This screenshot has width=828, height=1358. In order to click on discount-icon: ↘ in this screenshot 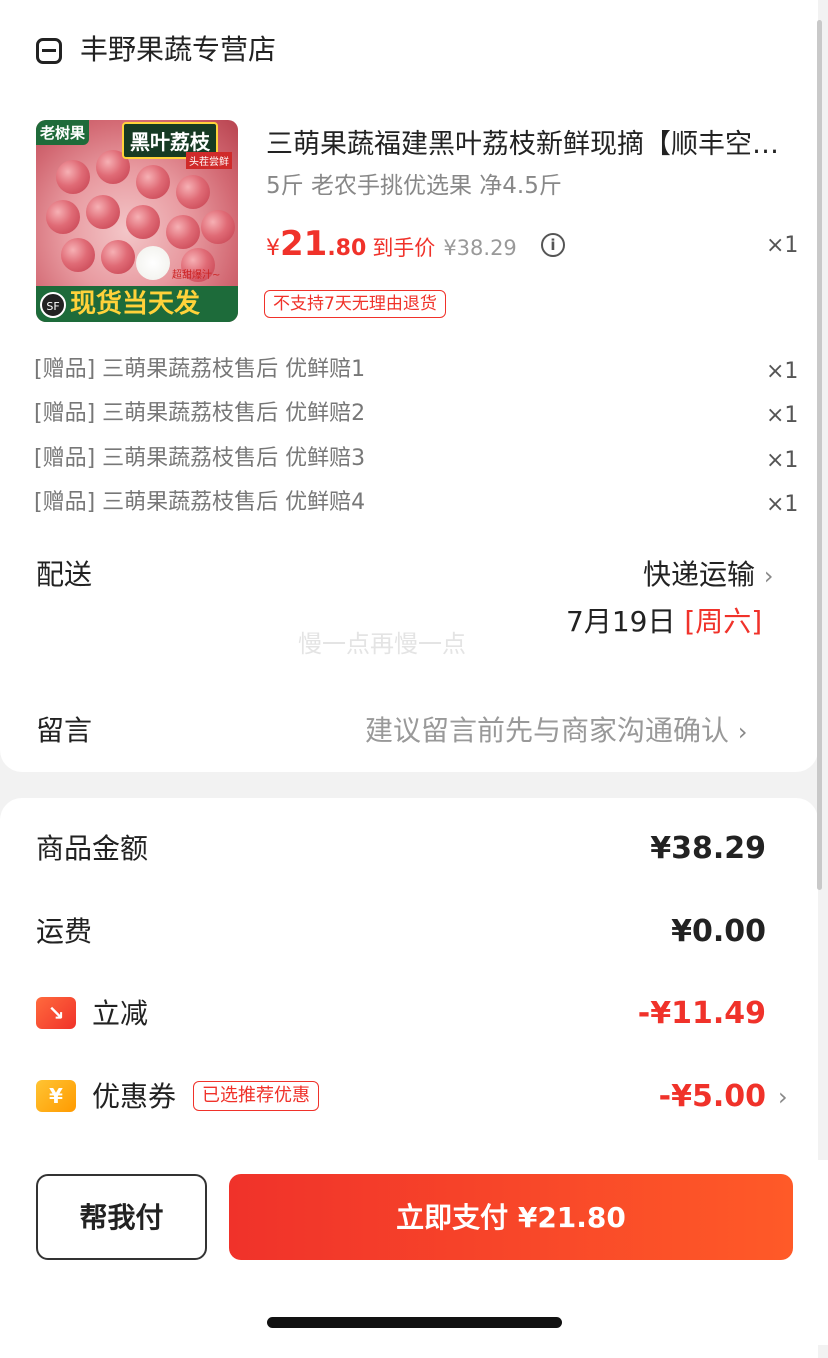, I will do `click(56, 1013)`.